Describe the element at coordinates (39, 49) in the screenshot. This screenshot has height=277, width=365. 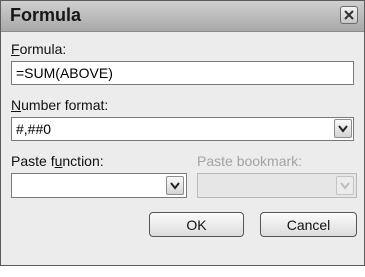
I see `formula-label: Formula:` at that location.